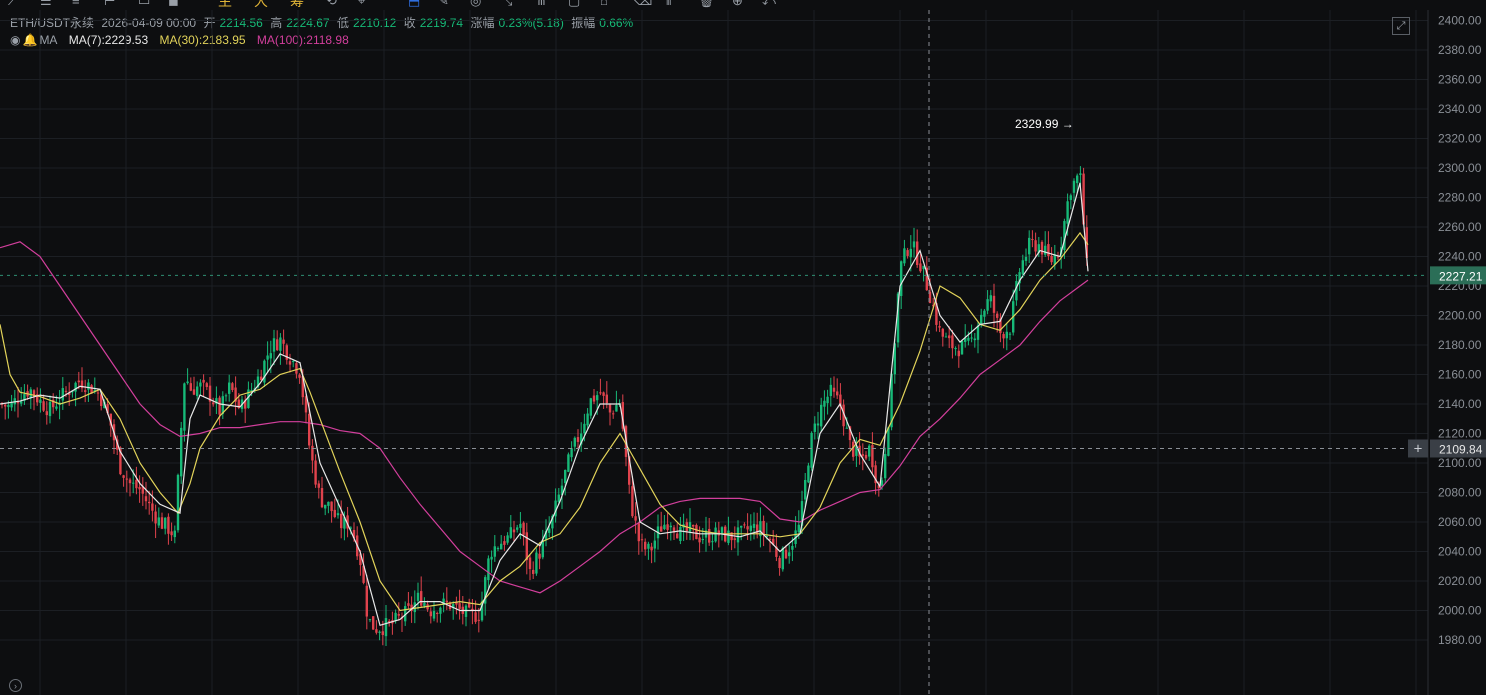  Describe the element at coordinates (1460, 198) in the screenshot. I see `y-tick-label: 2280.00` at that location.